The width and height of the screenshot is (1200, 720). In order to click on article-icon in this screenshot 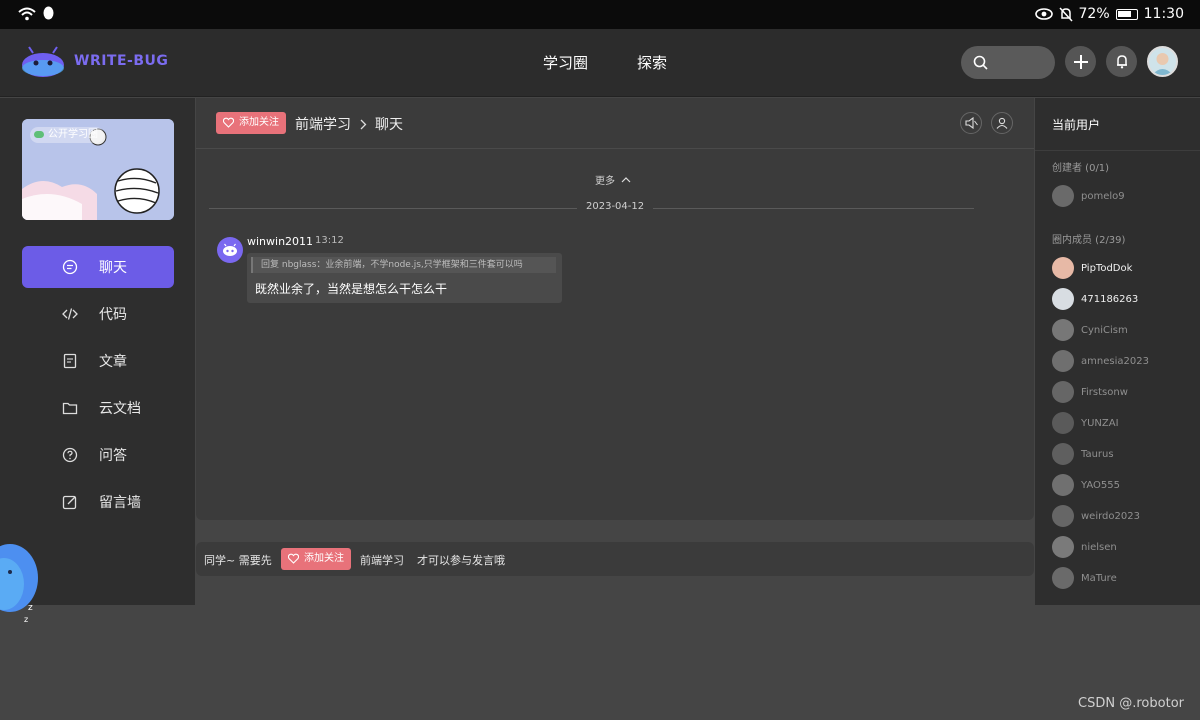, I will do `click(70, 361)`.